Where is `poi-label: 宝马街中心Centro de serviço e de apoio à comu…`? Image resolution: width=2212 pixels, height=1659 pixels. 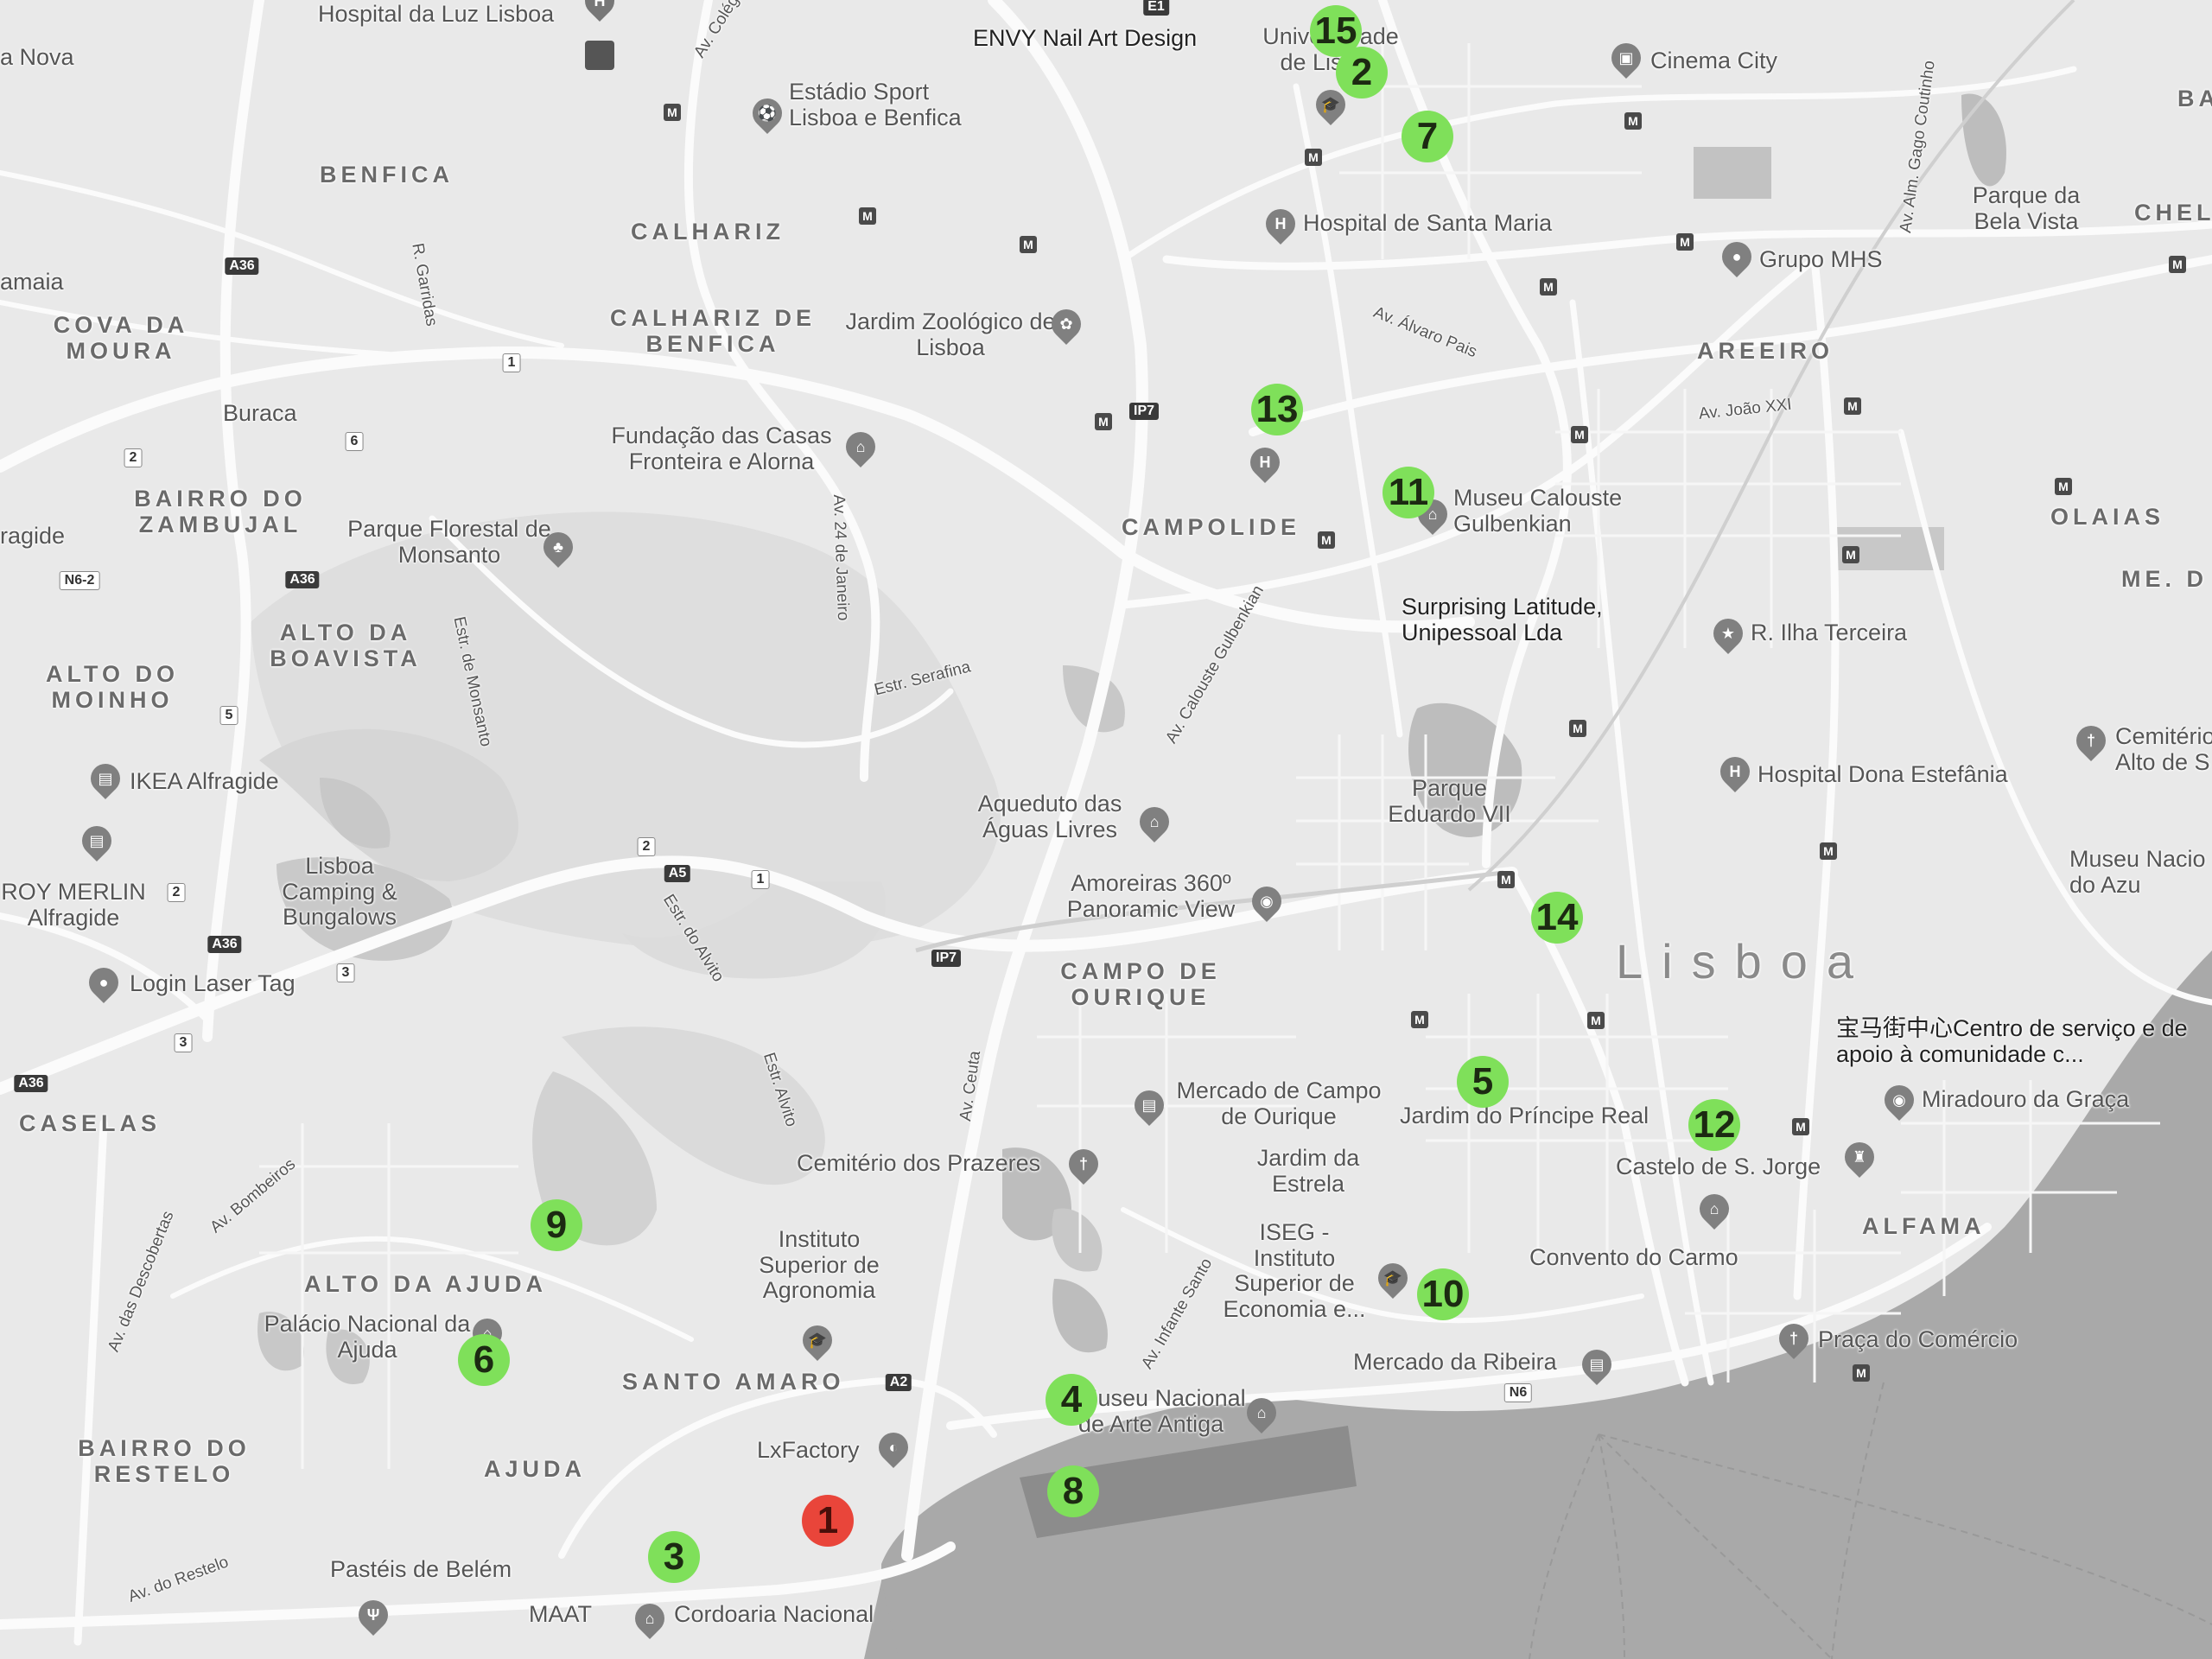
poi-label: 宝马街中心Centro de serviço e de apoio à comu… is located at coordinates (2022, 1041).